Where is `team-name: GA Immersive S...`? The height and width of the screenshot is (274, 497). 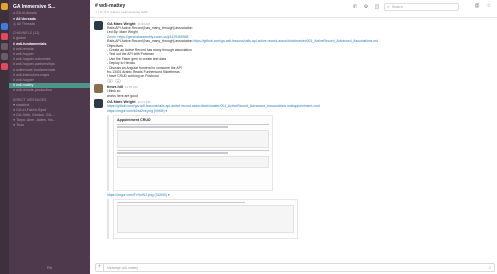
team-name: GA Immersive S... is located at coordinates (49, 5).